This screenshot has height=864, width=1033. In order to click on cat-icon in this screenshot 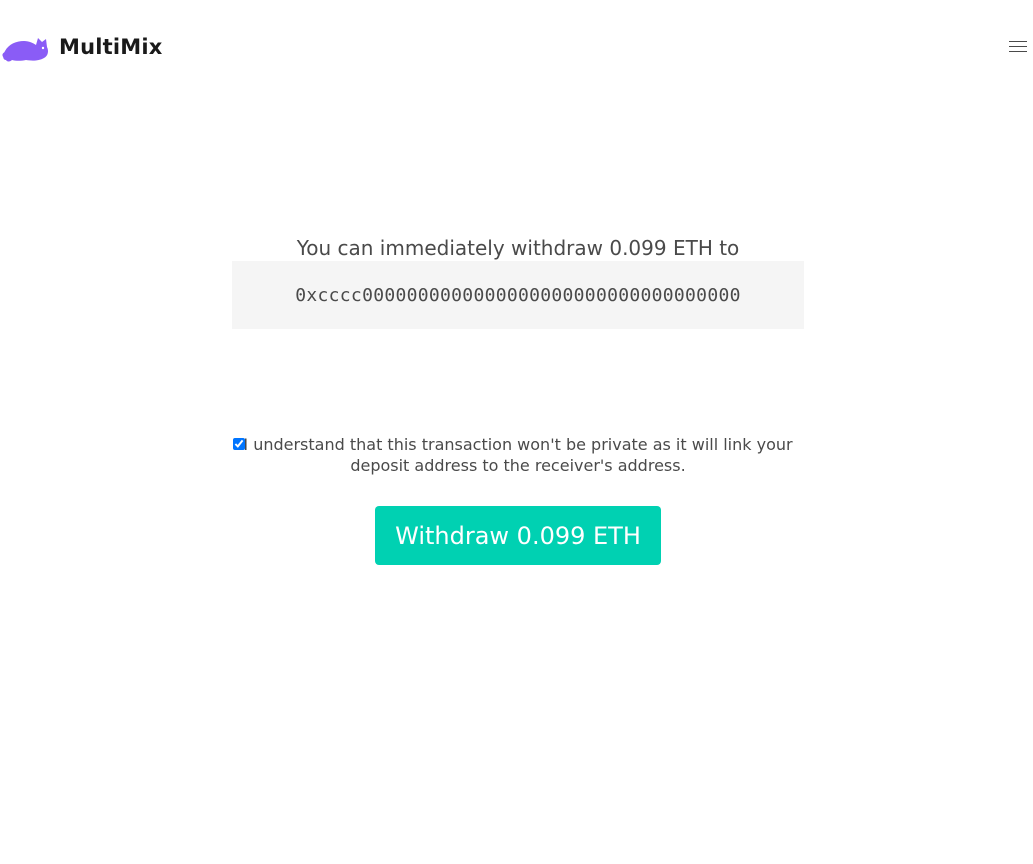, I will do `click(25, 50)`.